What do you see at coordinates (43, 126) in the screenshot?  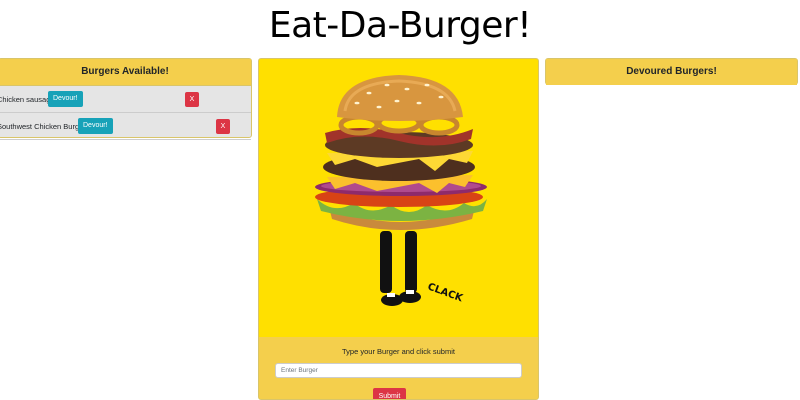 I see `burger-name: Southwest Chicken Burger` at bounding box center [43, 126].